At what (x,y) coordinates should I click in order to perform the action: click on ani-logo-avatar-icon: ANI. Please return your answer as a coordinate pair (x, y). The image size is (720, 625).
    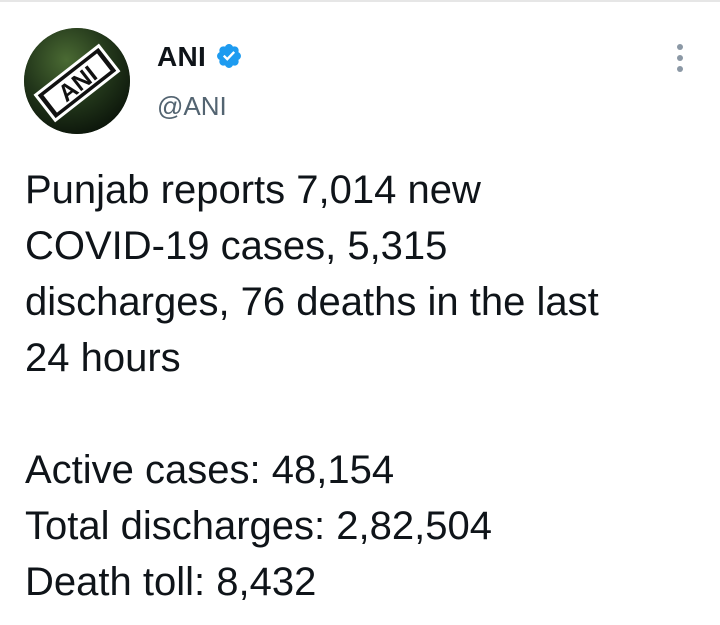
    Looking at the image, I should click on (77, 81).